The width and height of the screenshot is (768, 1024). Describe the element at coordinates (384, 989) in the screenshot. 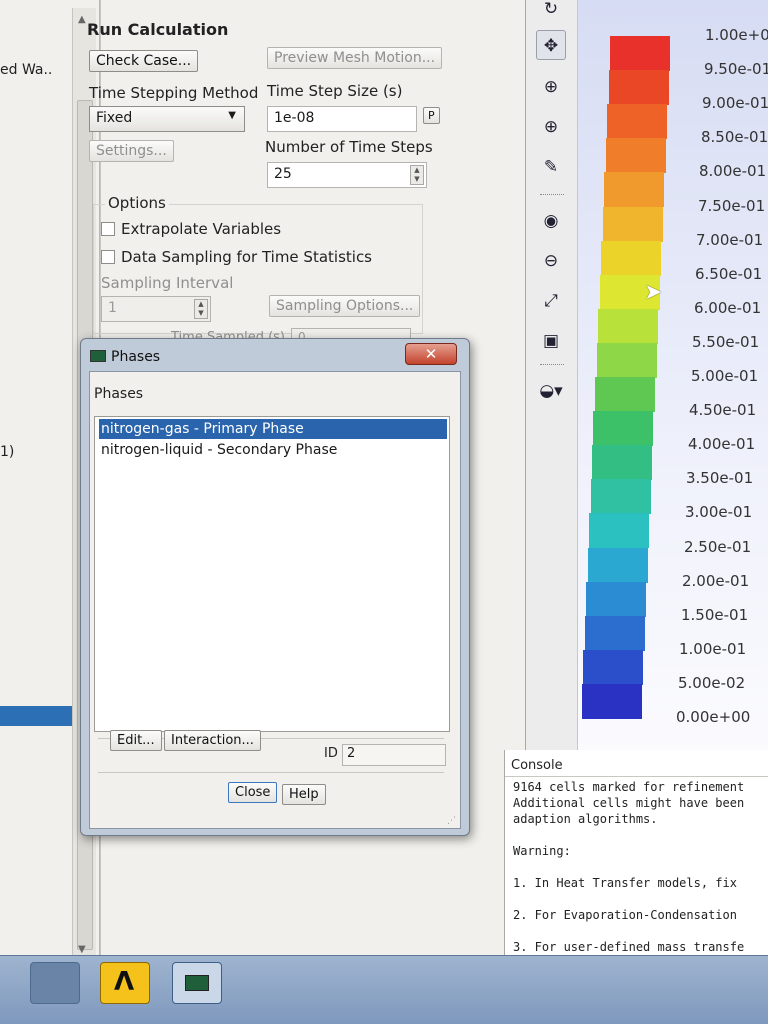

I see `taskbar: Λ` at that location.